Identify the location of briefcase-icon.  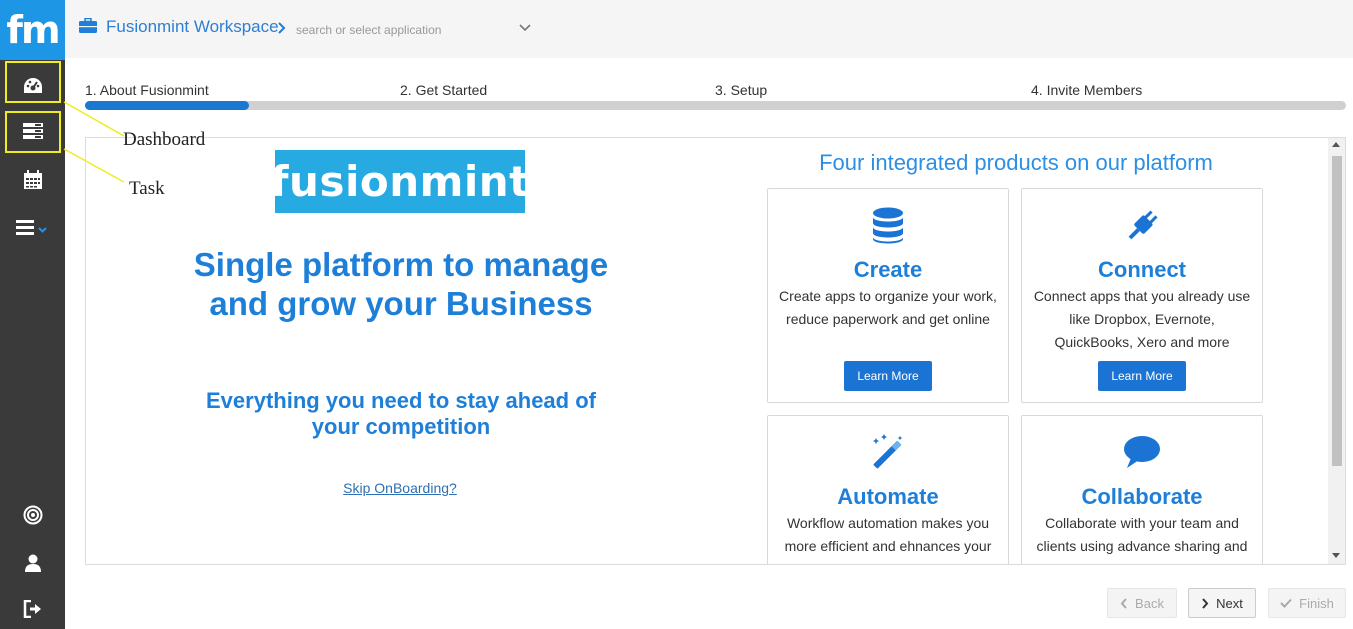
(88, 25).